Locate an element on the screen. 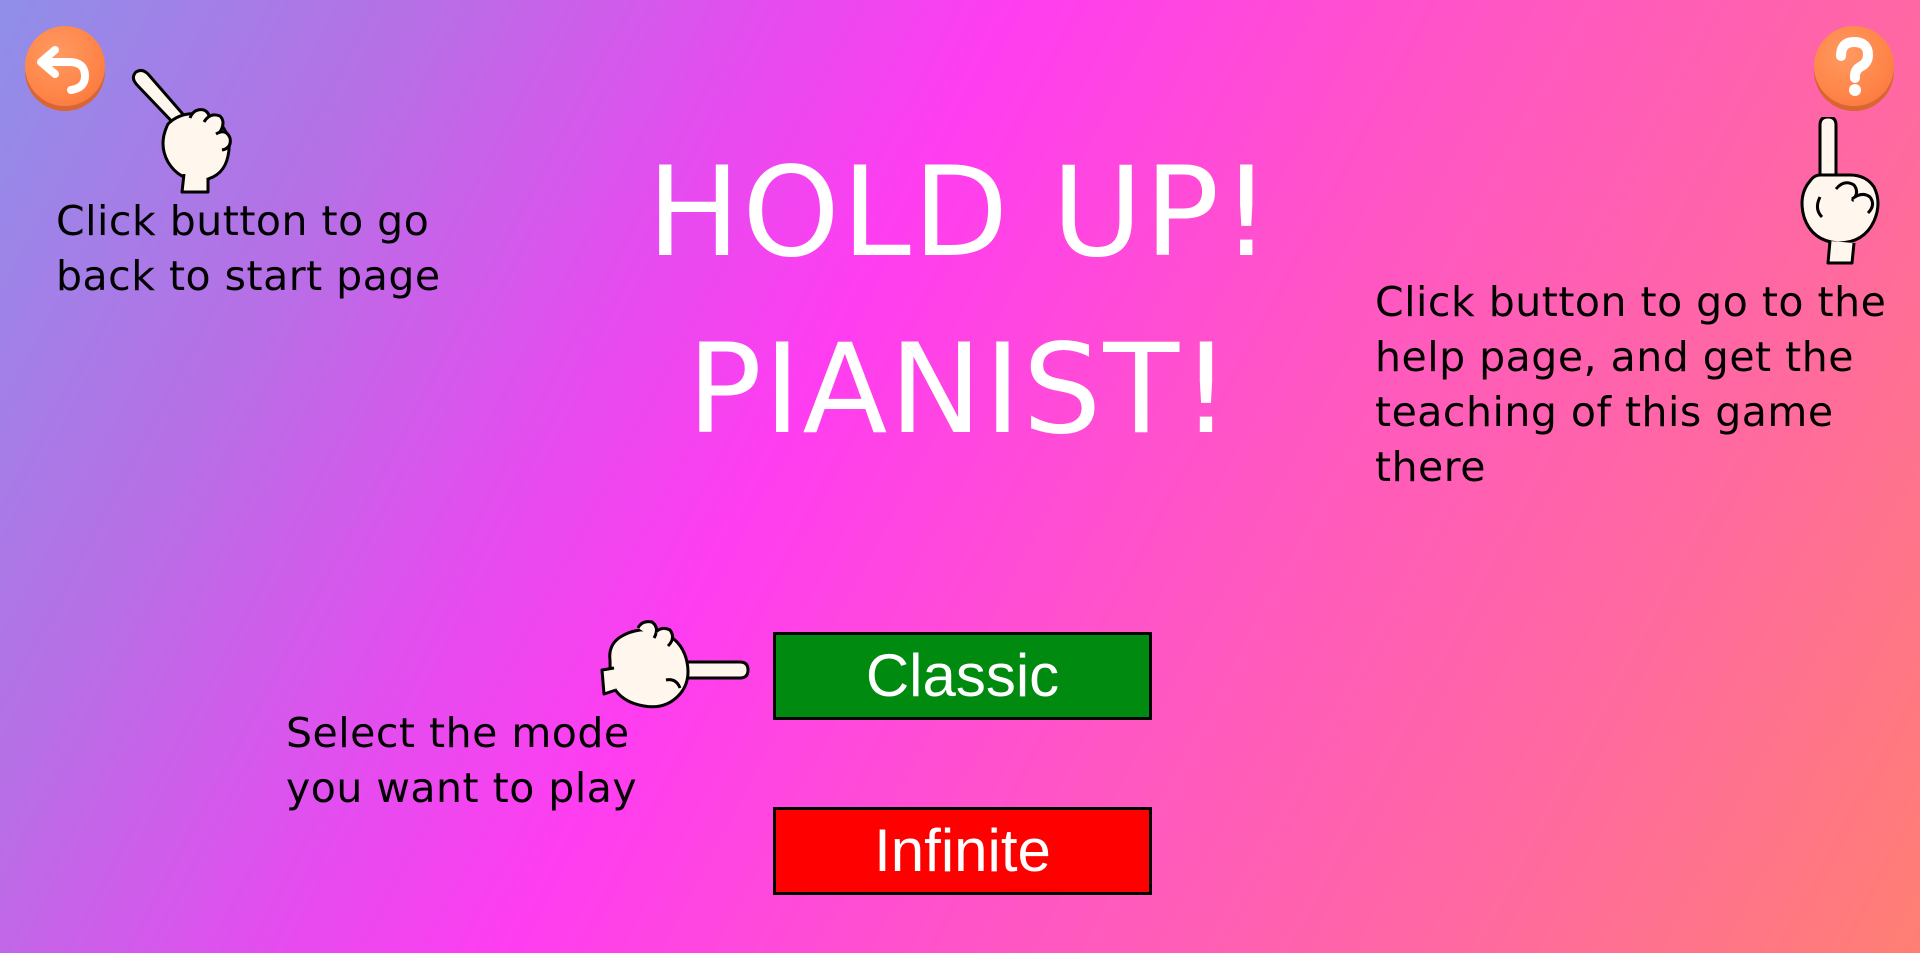 The image size is (1920, 953). game-title-line-2: PIANIST! is located at coordinates (960, 390).